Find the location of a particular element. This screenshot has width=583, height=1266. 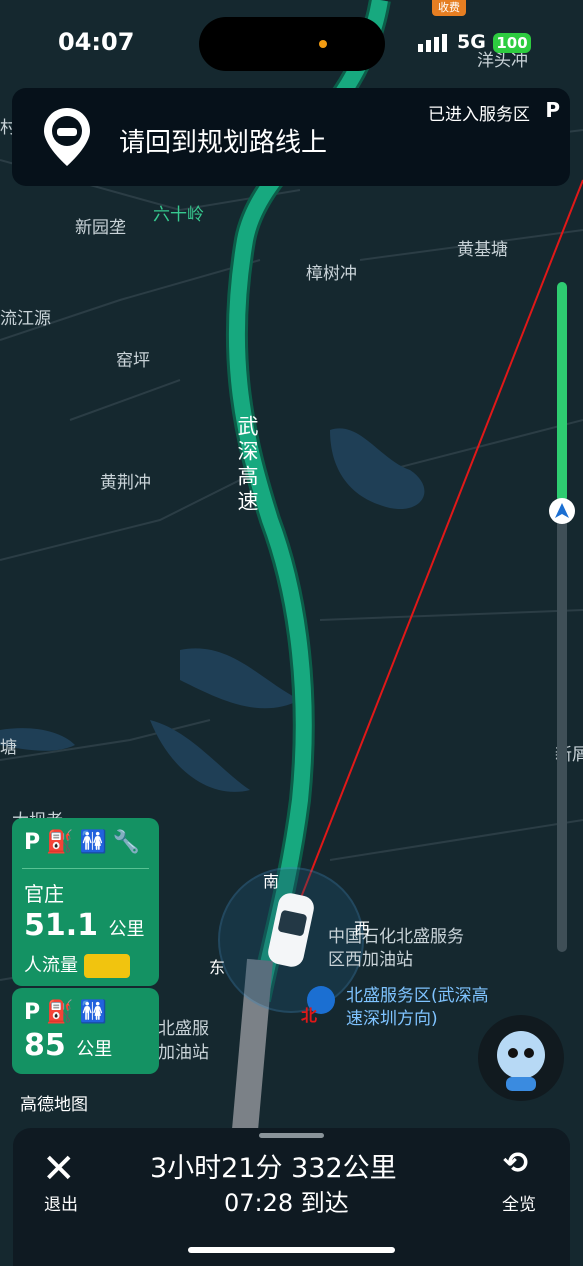

battery-indicator: 100 is located at coordinates (512, 43).